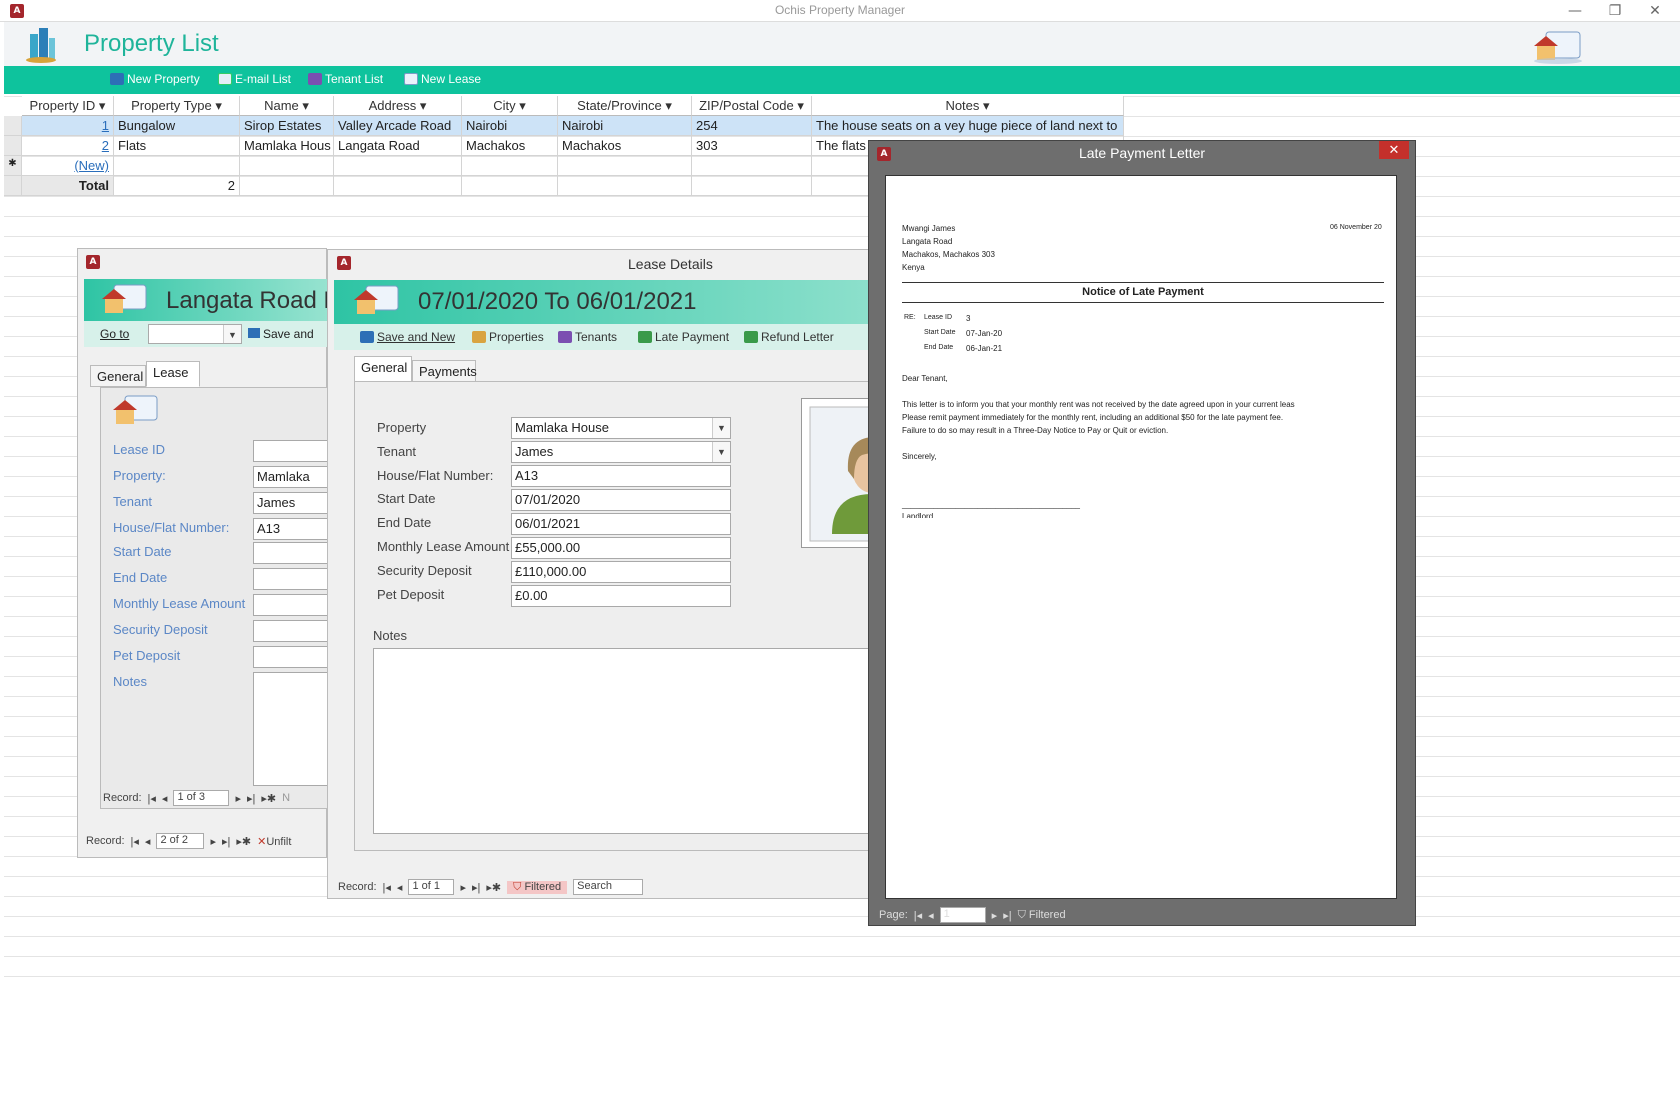 This screenshot has height=1120, width=1680. What do you see at coordinates (180, 841) in the screenshot?
I see `record-position-field: 2 of 2` at bounding box center [180, 841].